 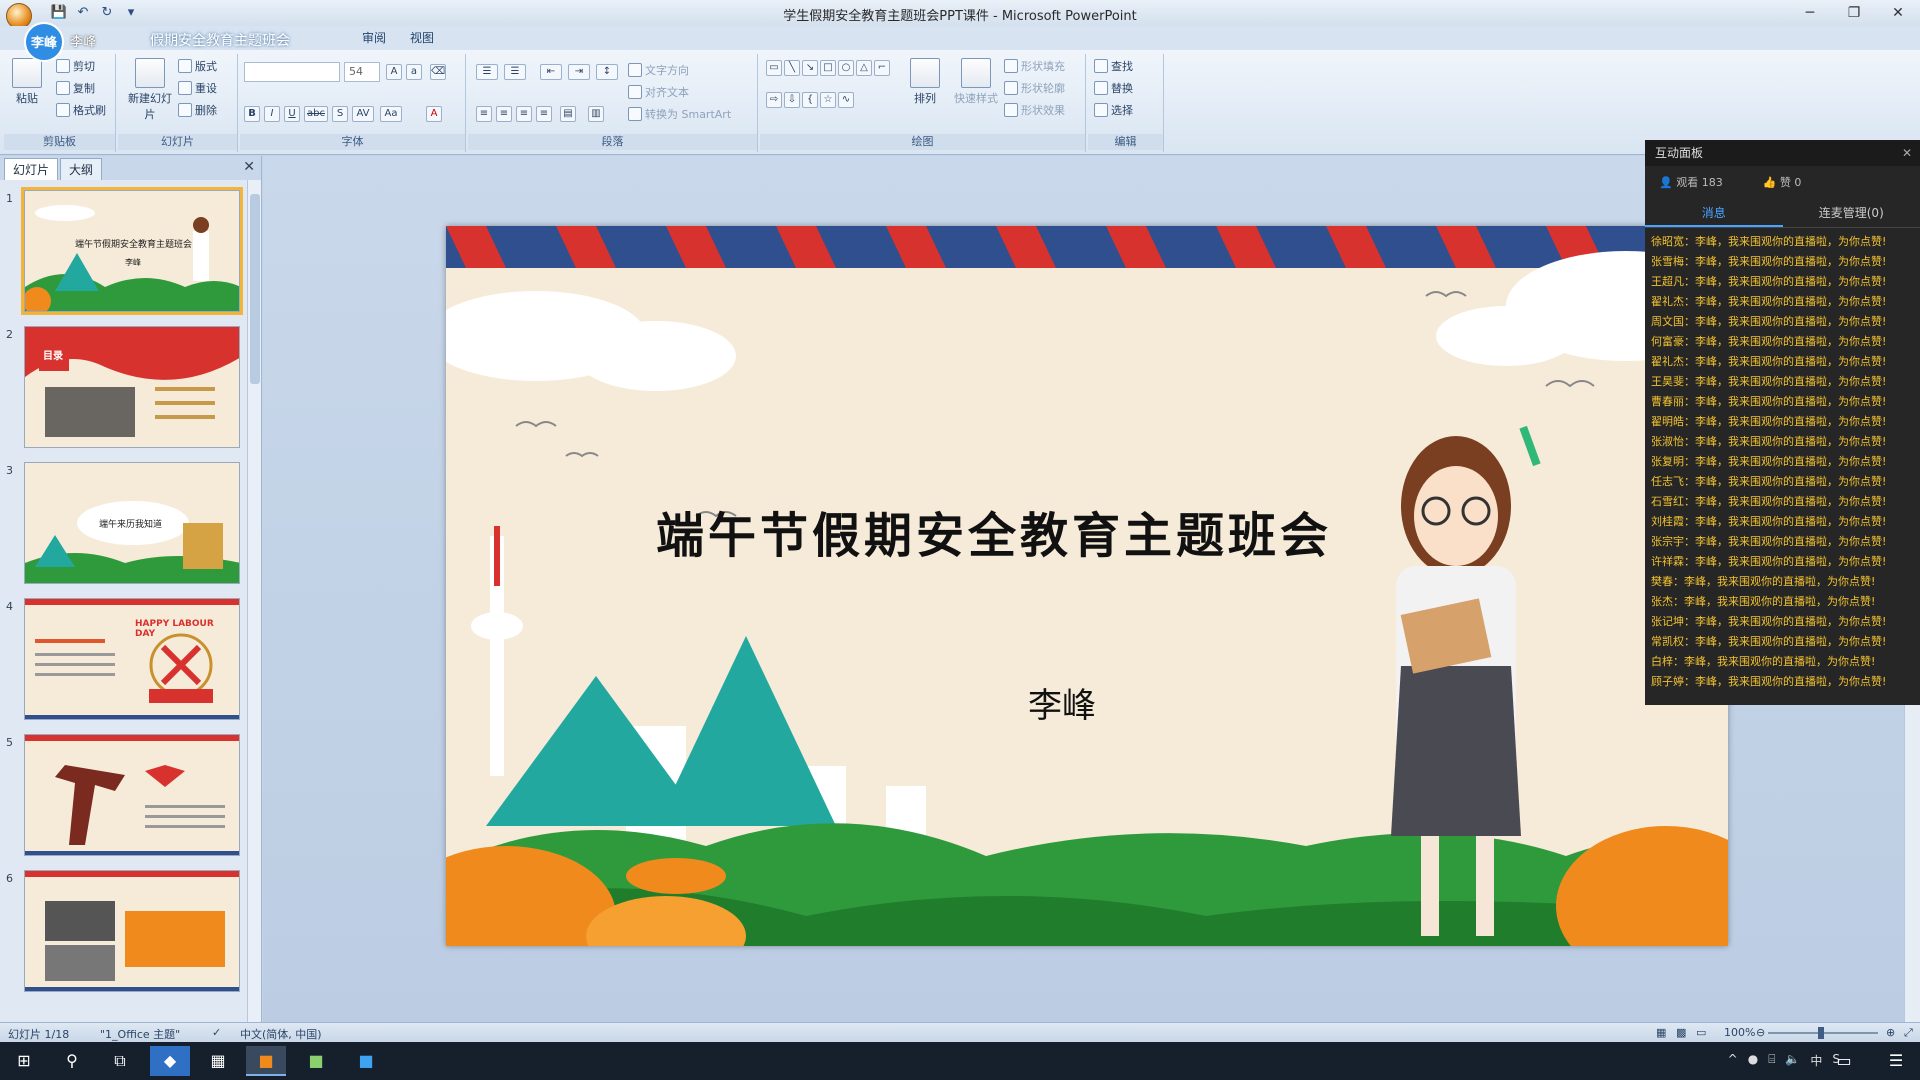 What do you see at coordinates (170, 1061) in the screenshot?
I see `app-icon-browser: ◆` at bounding box center [170, 1061].